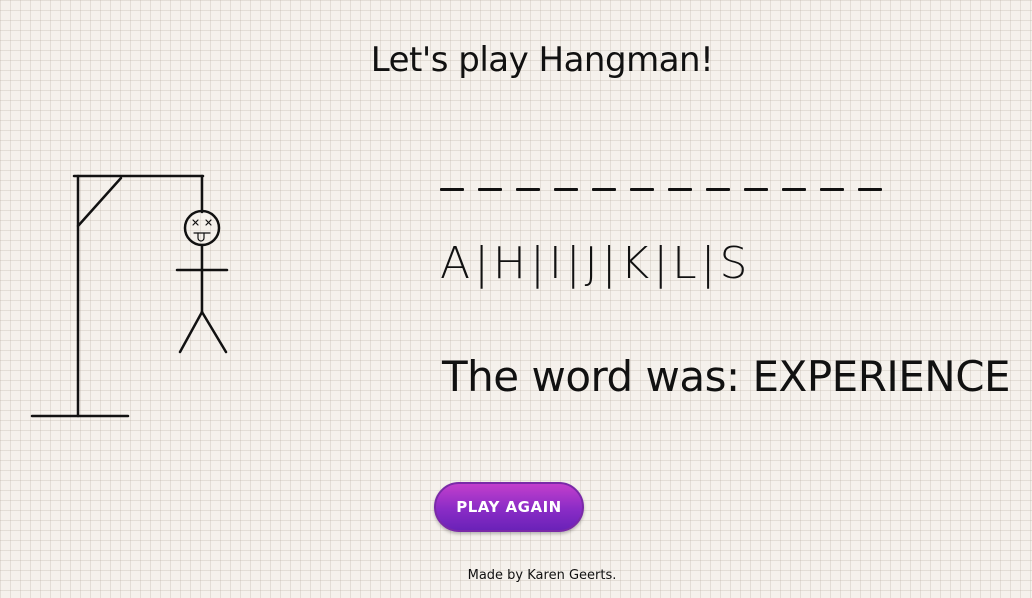 This screenshot has width=1032, height=598. I want to click on hangman-right-leg, so click(214, 332).